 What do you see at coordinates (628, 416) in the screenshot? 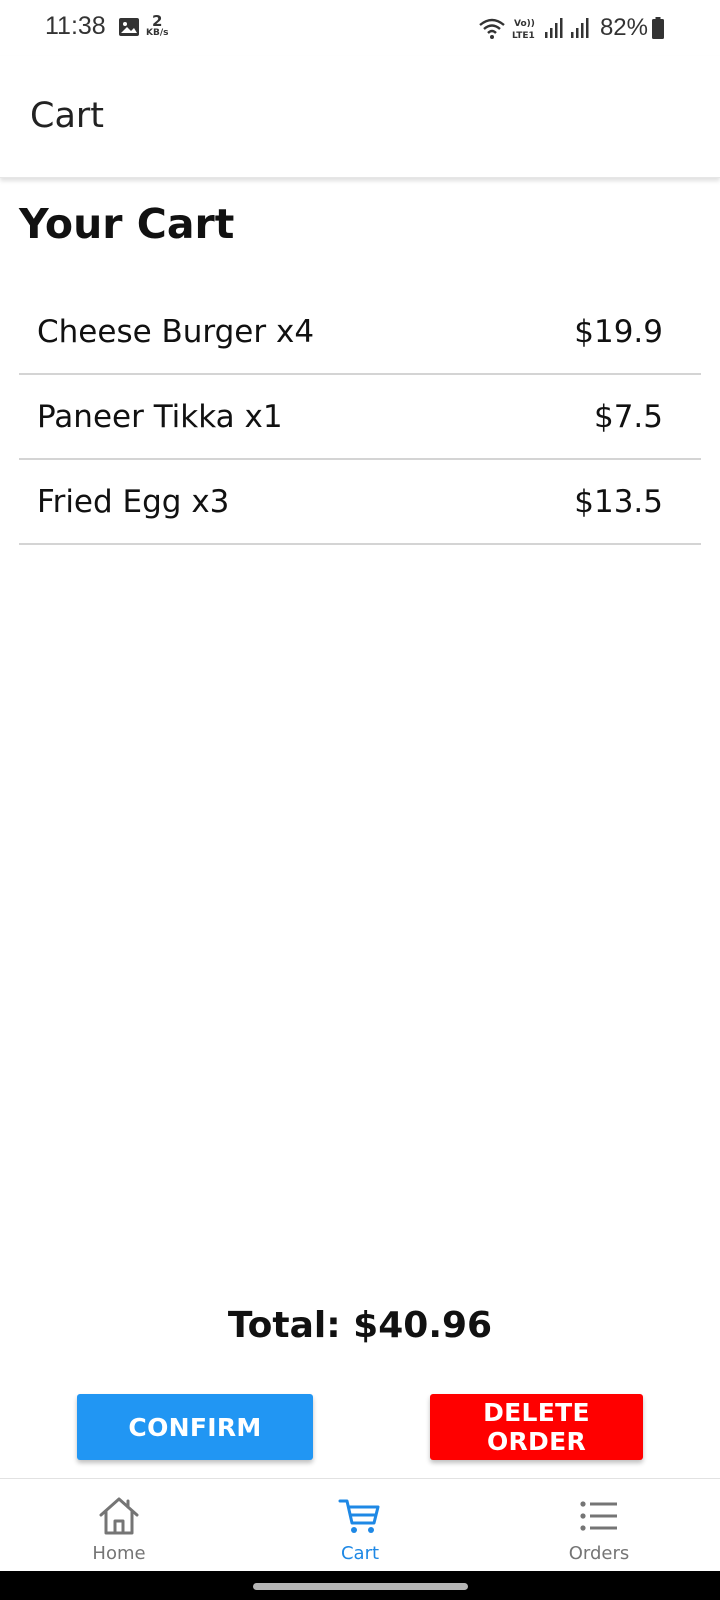
I see `cart-item-price: $7.5` at bounding box center [628, 416].